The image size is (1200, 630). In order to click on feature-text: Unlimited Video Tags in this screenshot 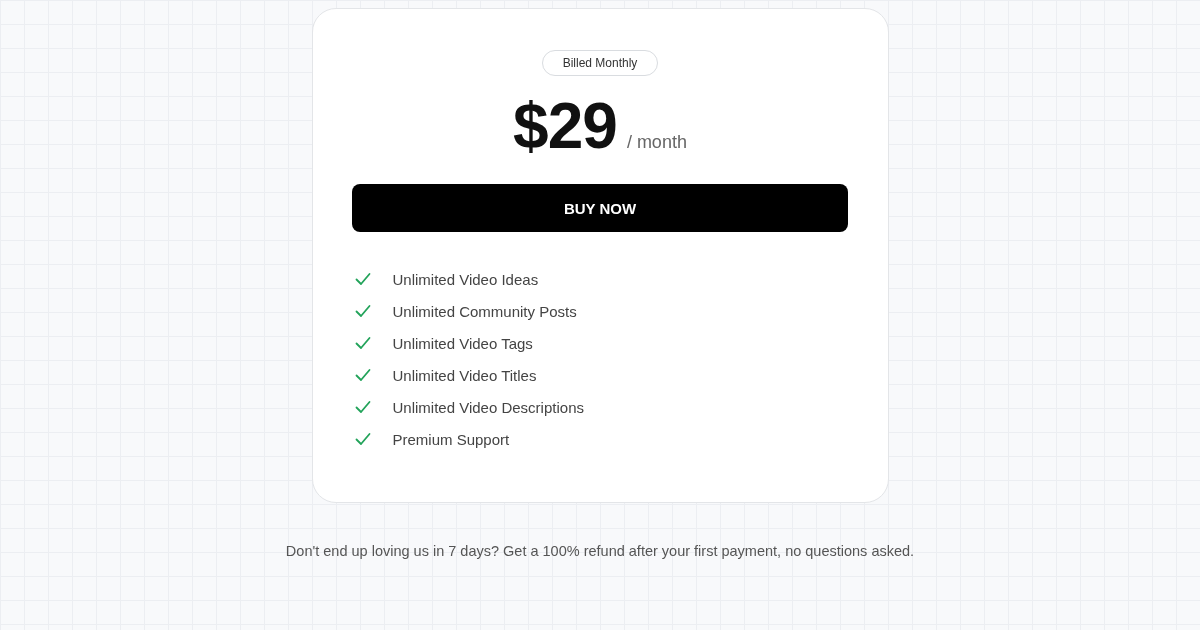, I will do `click(462, 343)`.